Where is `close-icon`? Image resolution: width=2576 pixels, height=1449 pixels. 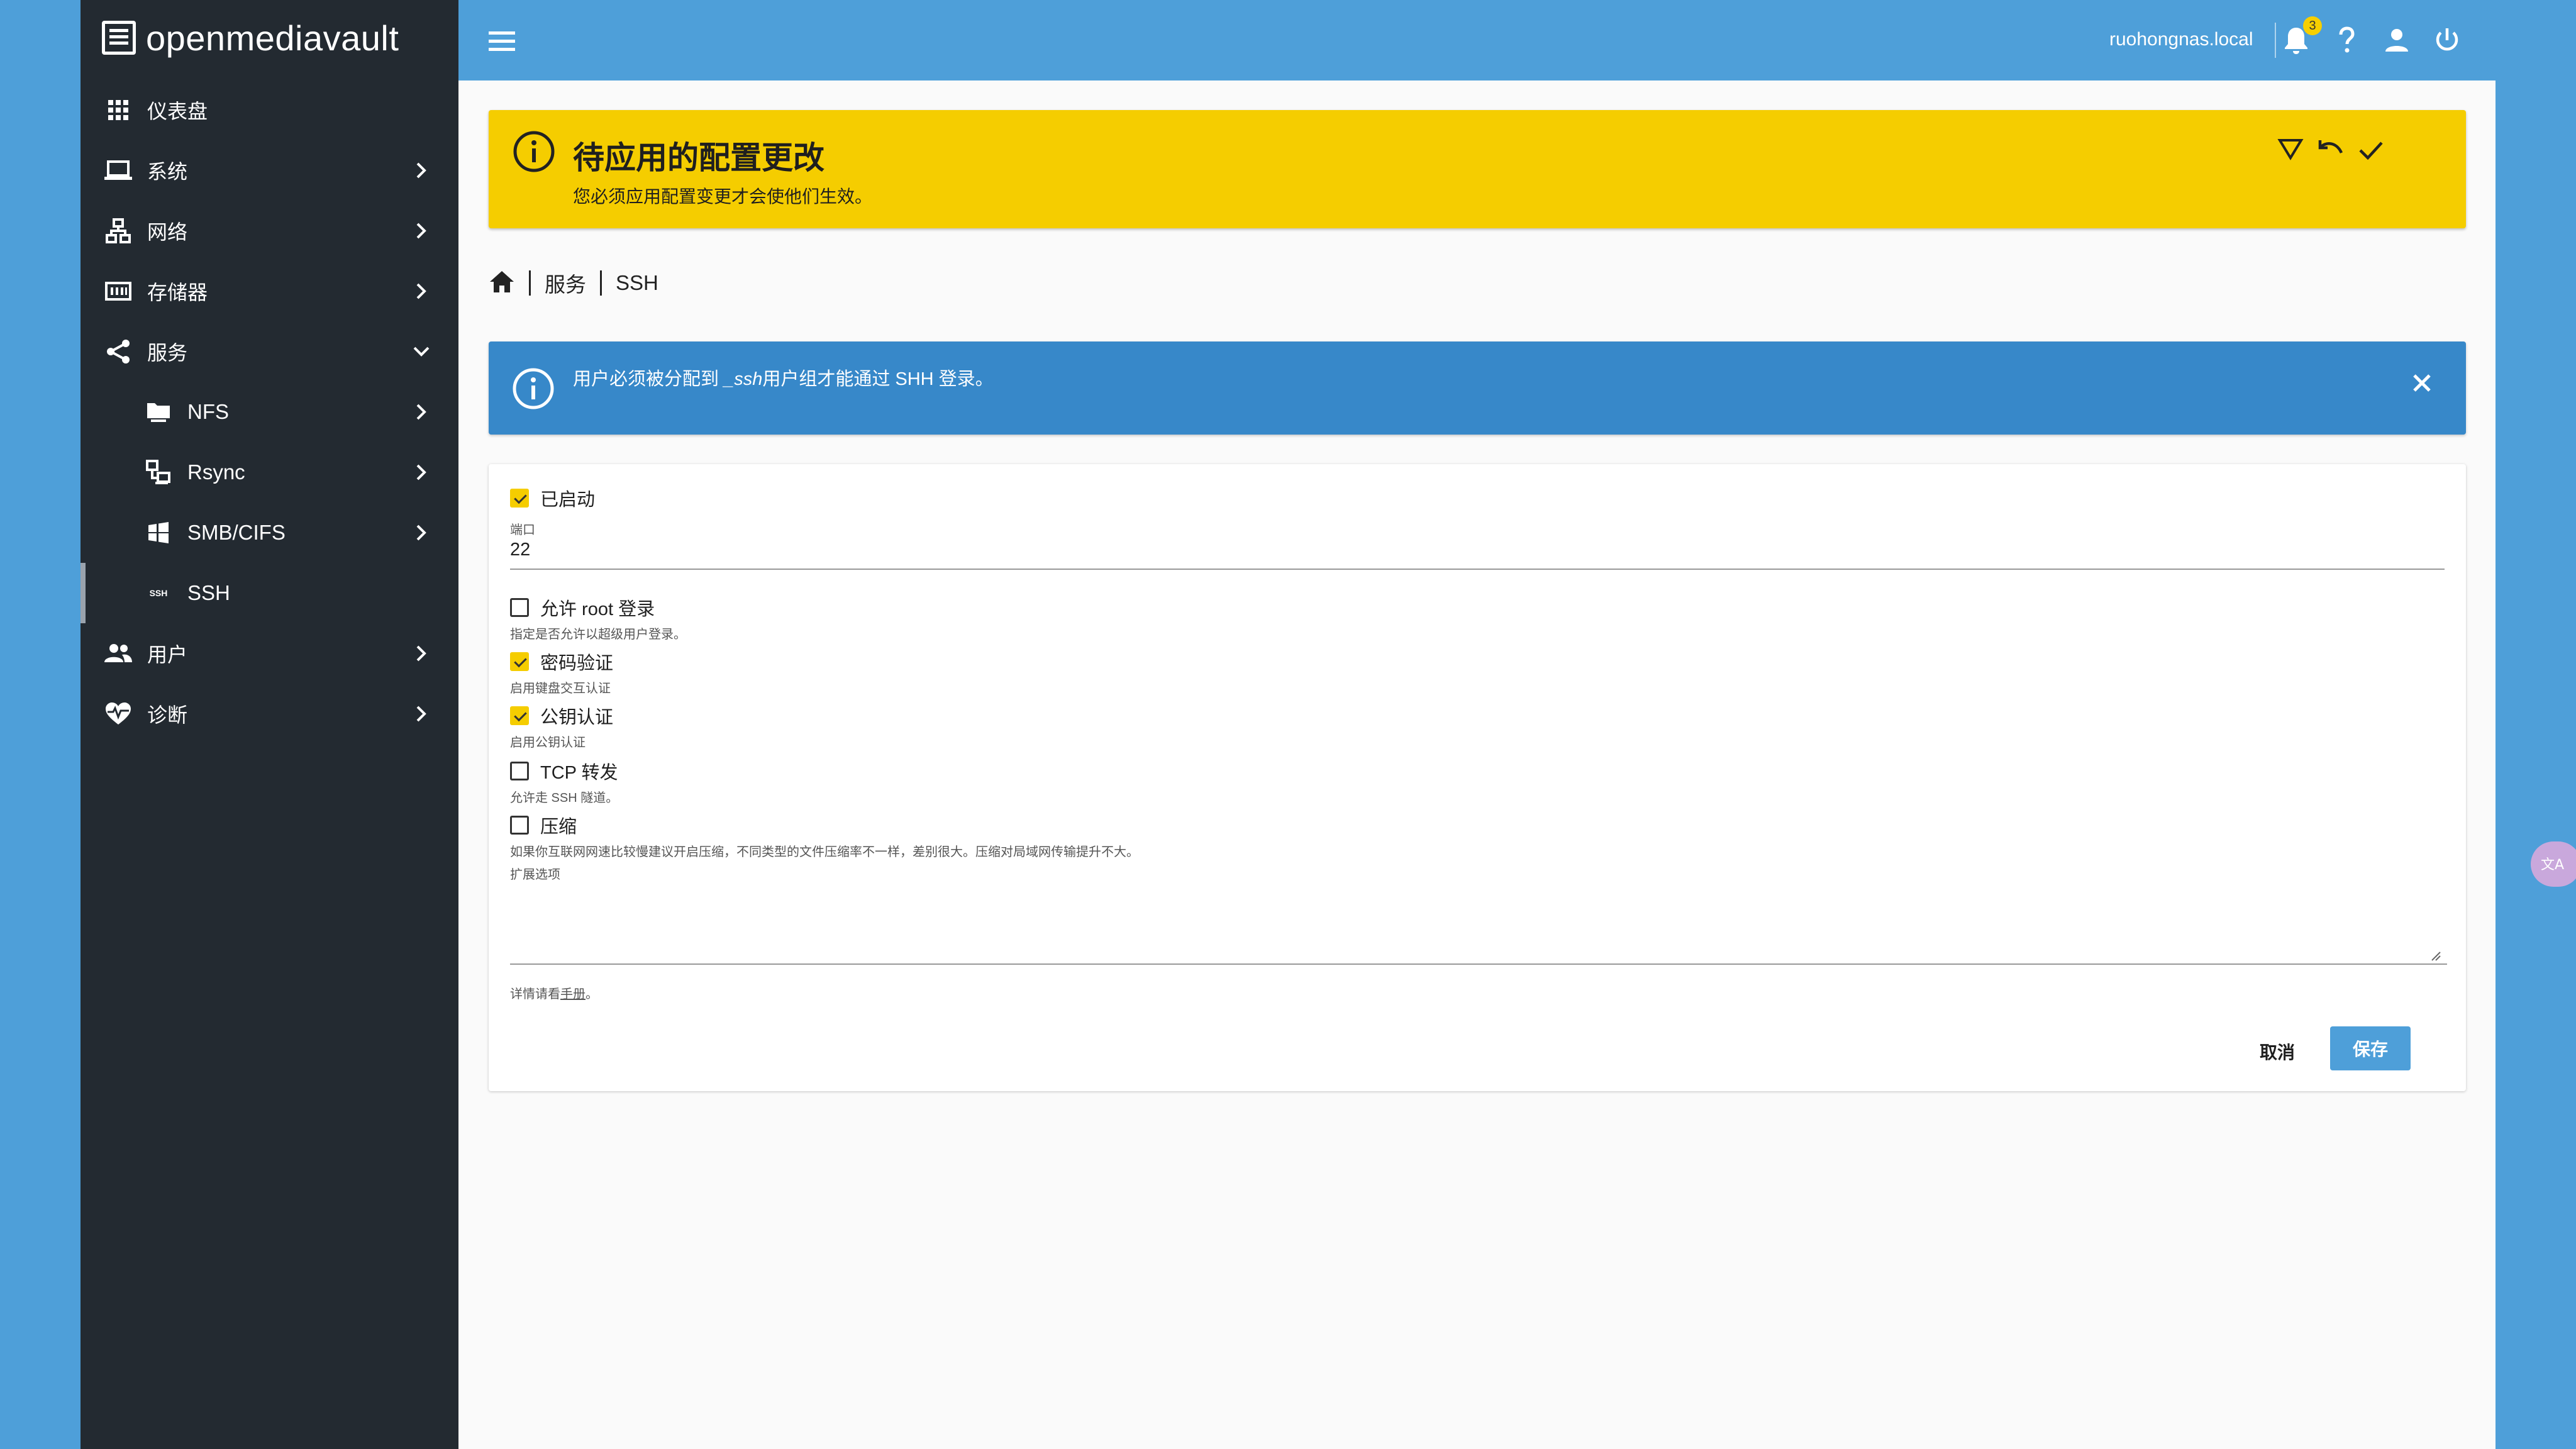
close-icon is located at coordinates (2422, 383).